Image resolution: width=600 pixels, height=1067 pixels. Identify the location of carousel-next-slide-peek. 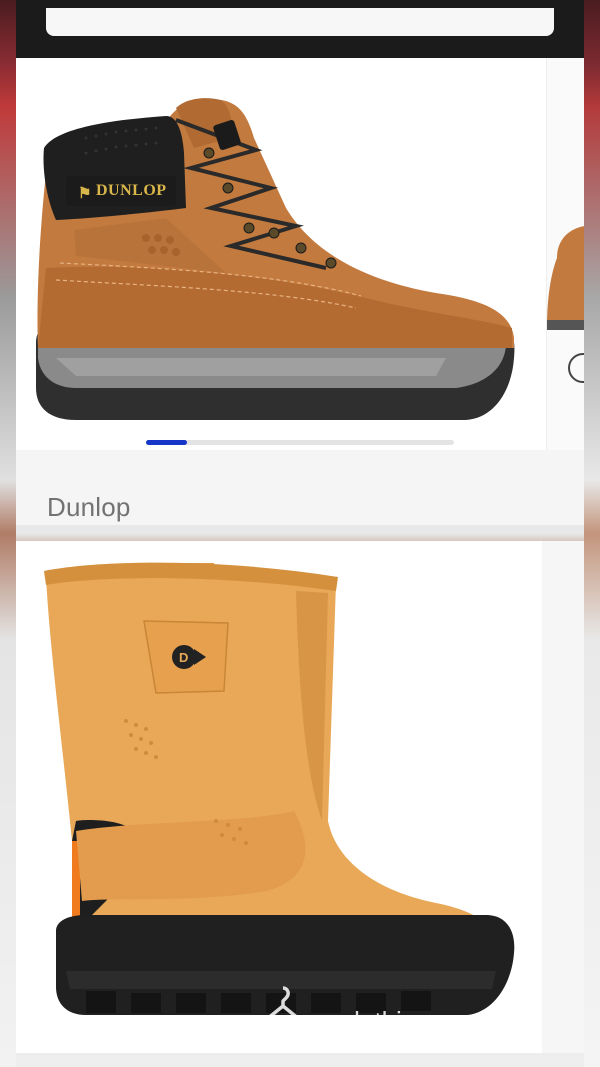
(565, 254).